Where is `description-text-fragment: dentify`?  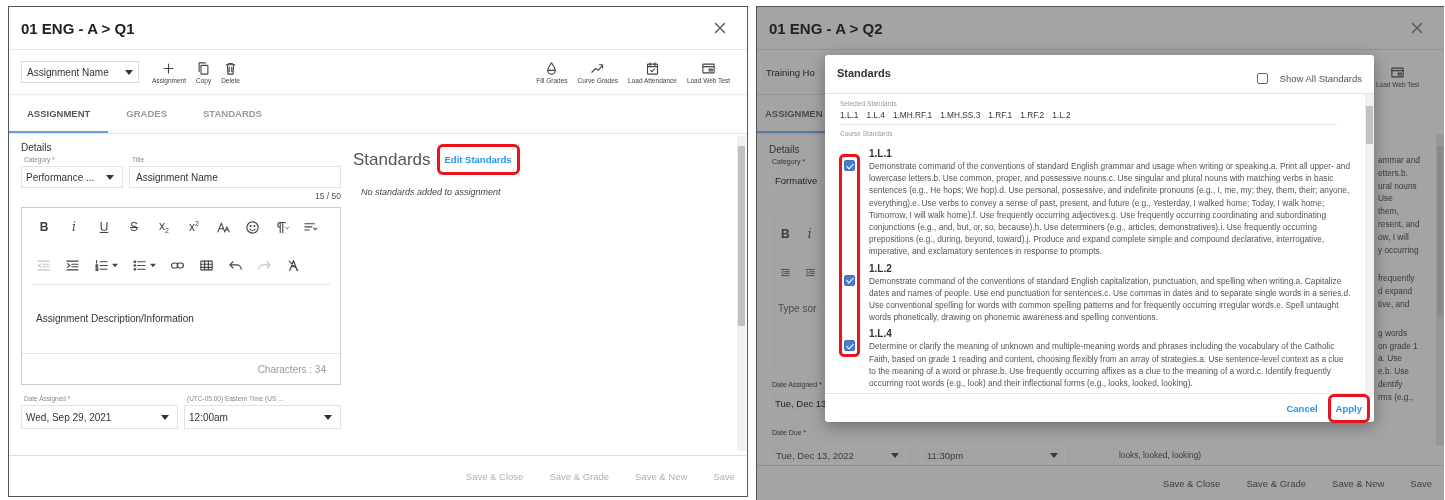 description-text-fragment: dentify is located at coordinates (1391, 384).